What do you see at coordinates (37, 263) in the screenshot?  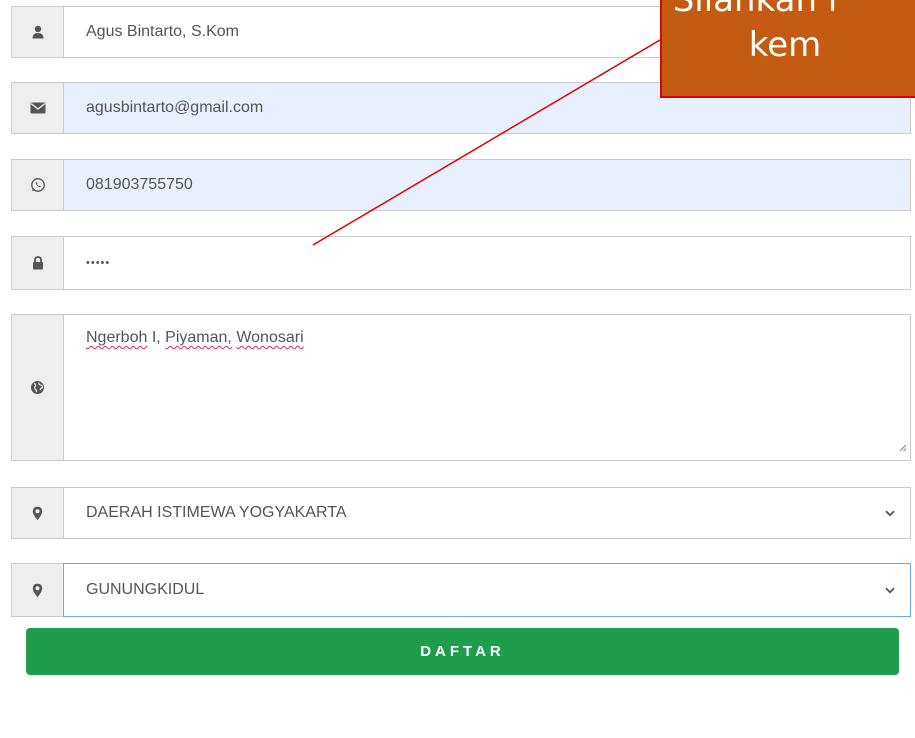 I see `lock-icon` at bounding box center [37, 263].